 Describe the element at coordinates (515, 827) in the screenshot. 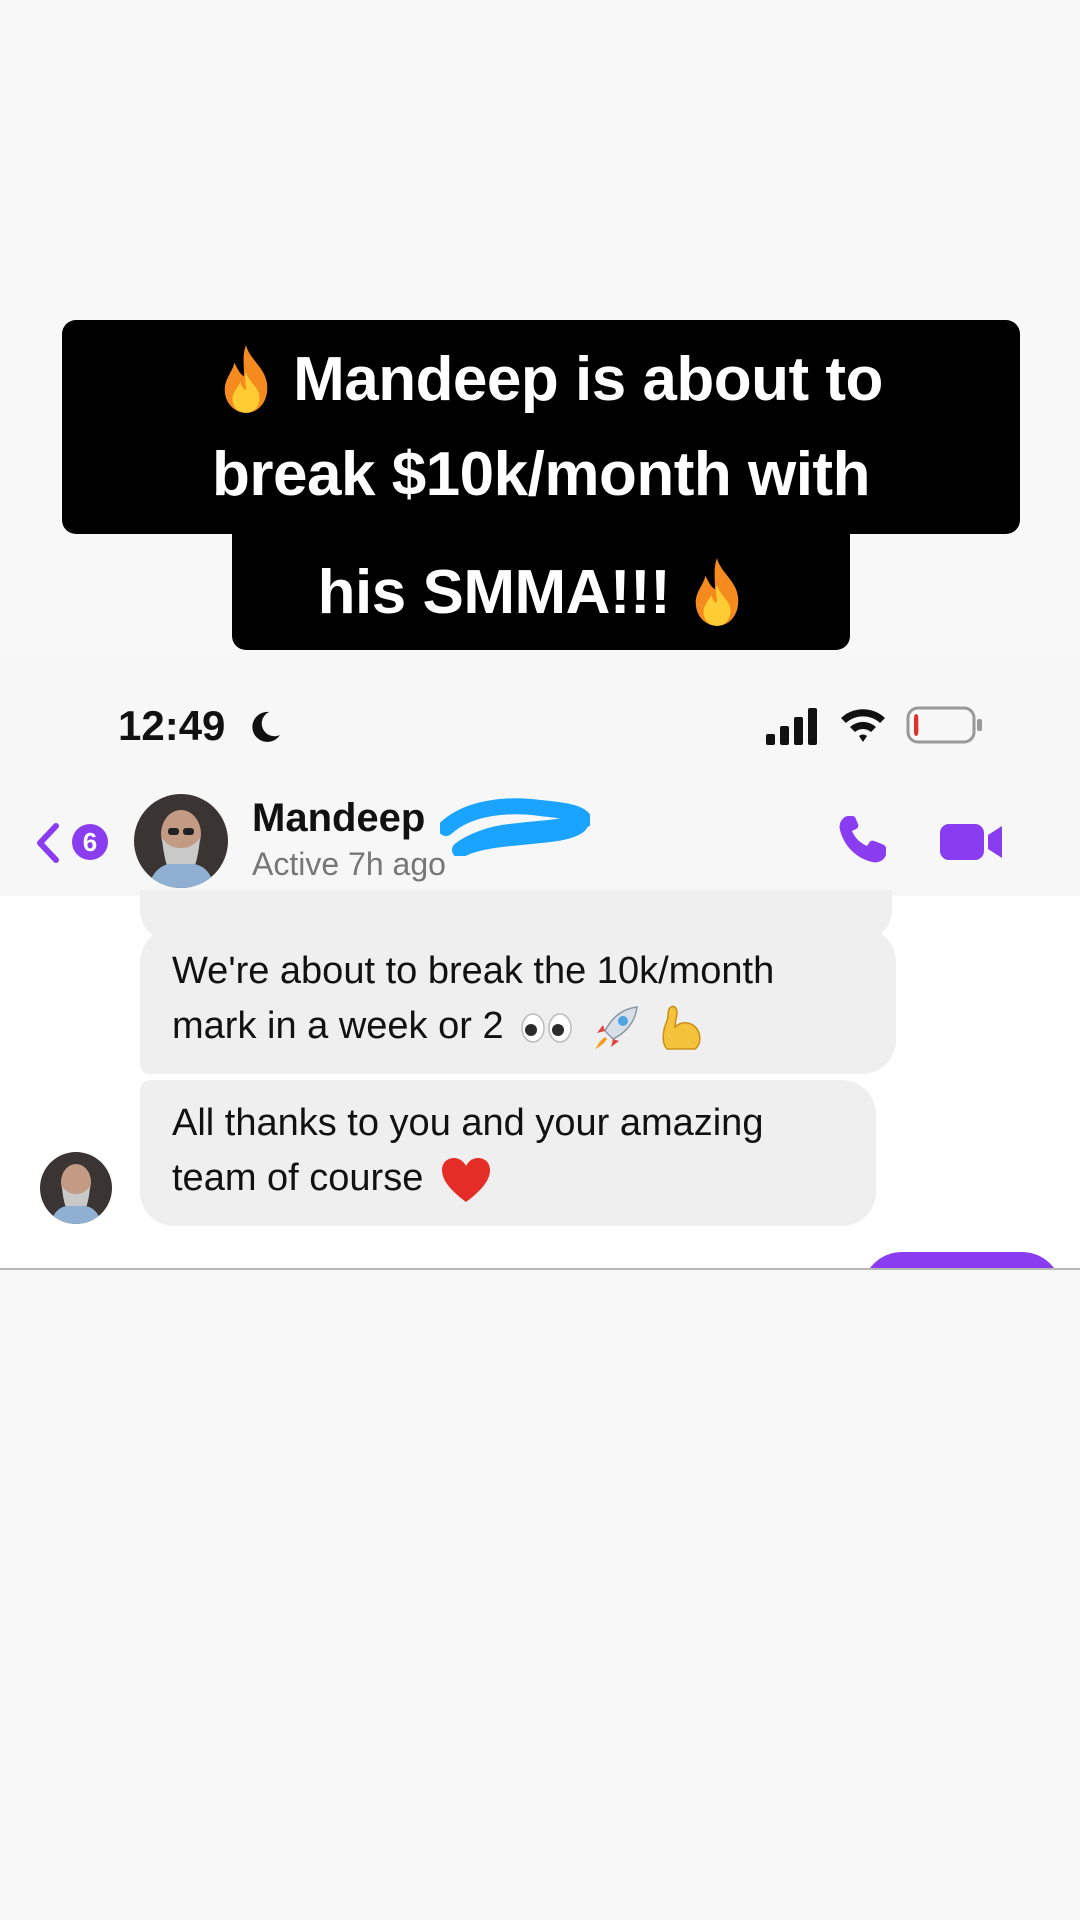

I see `redaction-scribble` at that location.